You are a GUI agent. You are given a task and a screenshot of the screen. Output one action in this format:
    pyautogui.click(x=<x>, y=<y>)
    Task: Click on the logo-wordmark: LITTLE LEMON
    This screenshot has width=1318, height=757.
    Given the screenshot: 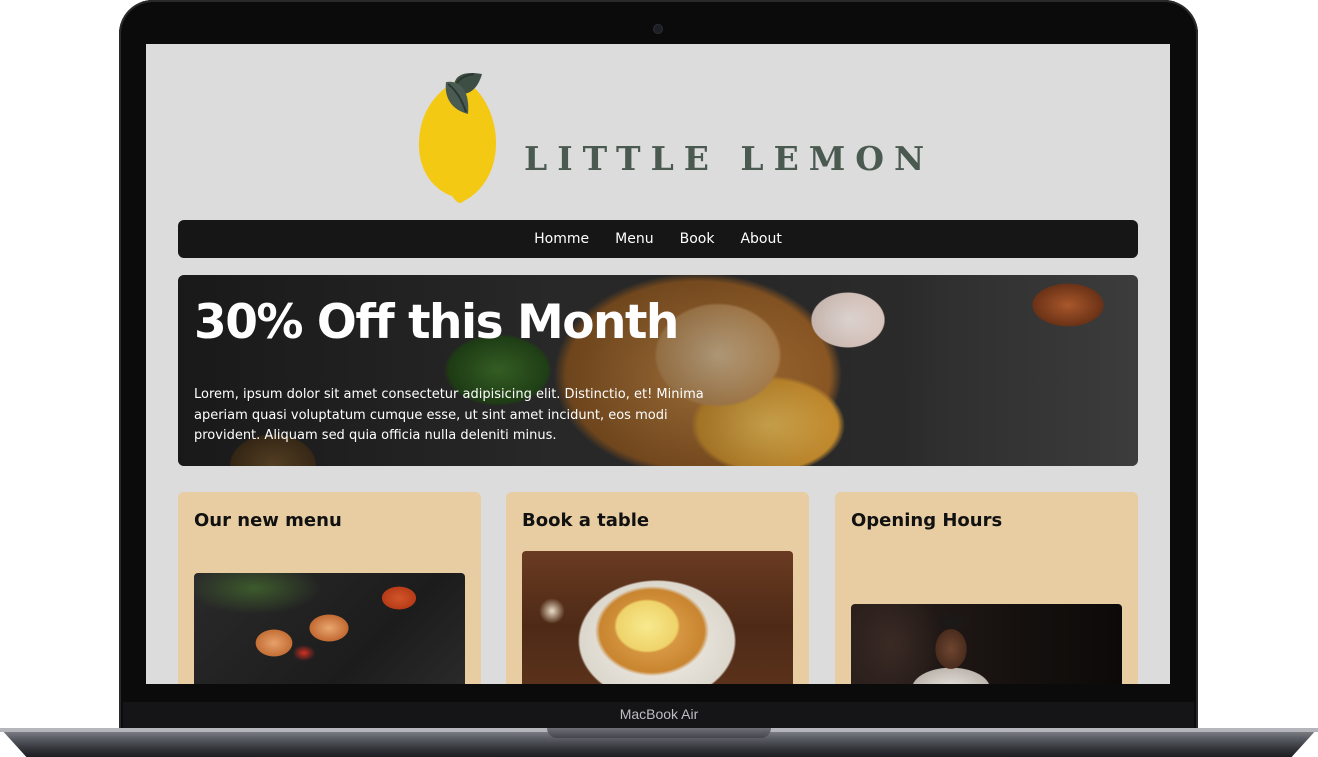 What is the action you would take?
    pyautogui.click(x=729, y=158)
    